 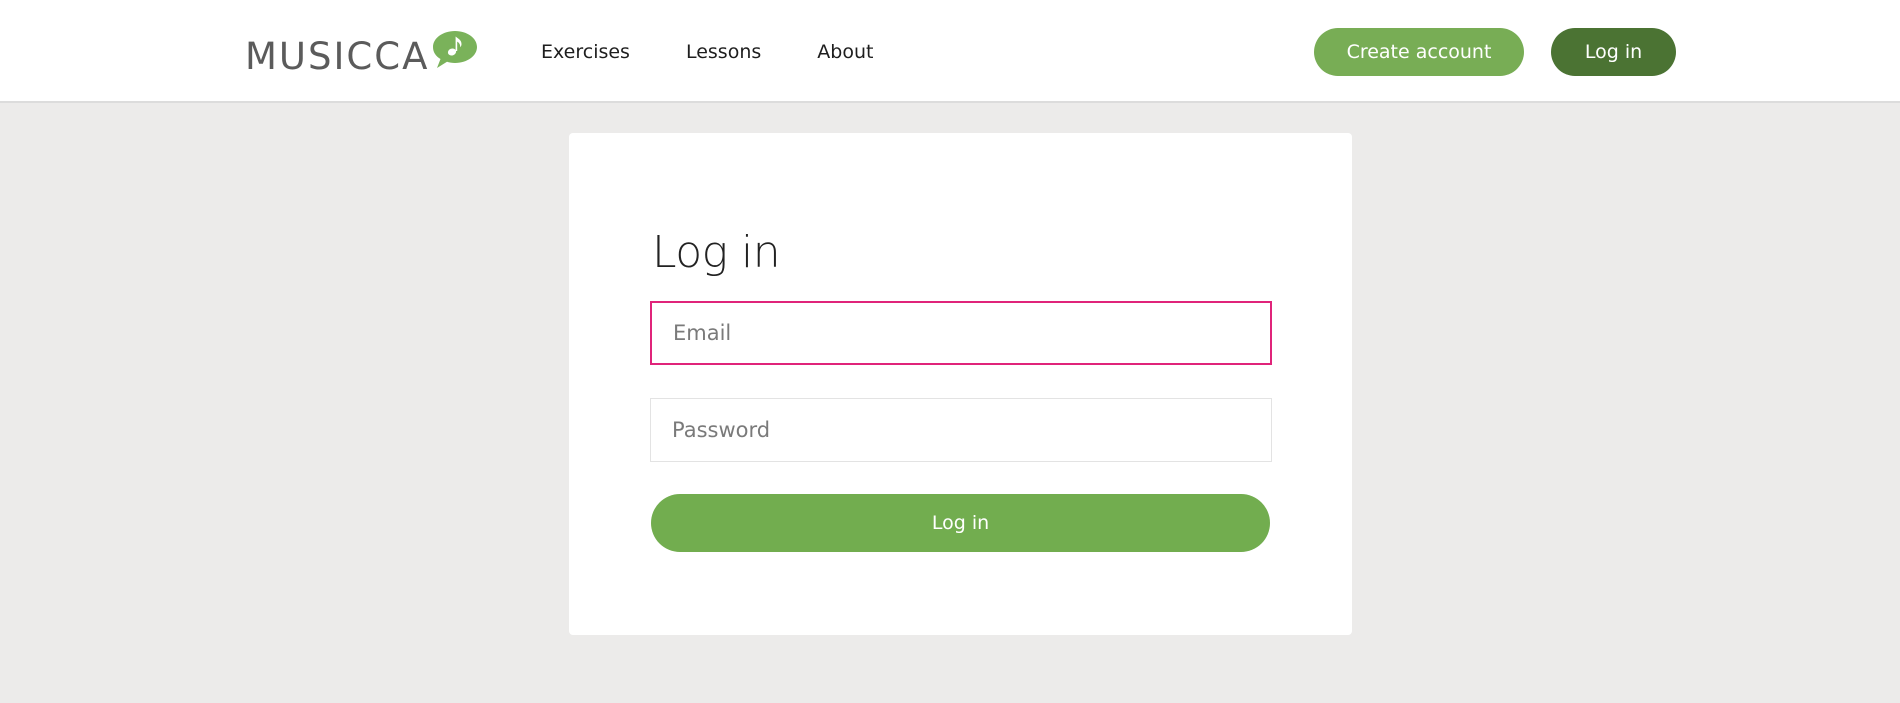 What do you see at coordinates (1419, 52) in the screenshot?
I see `create-account-button: Create account` at bounding box center [1419, 52].